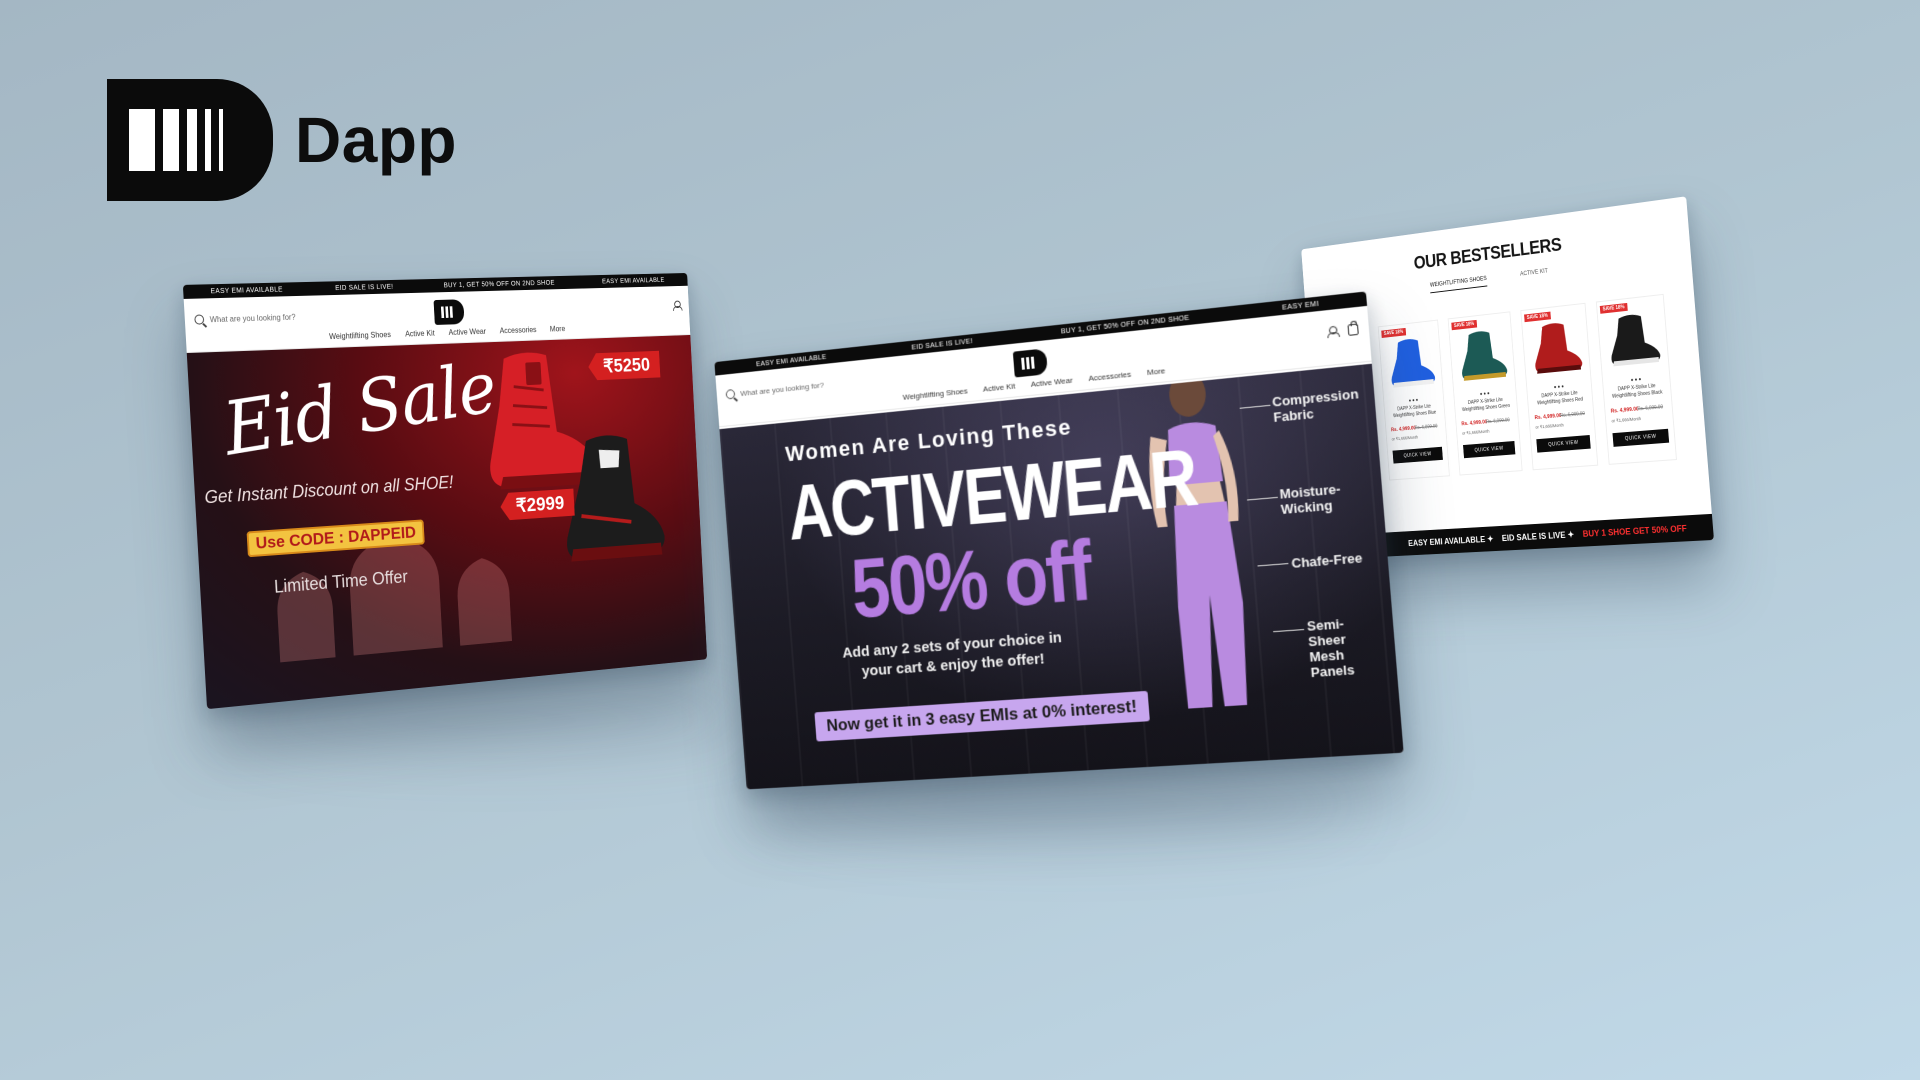  Describe the element at coordinates (364, 287) in the screenshot. I see `ticker-item: EID SALE IS LIVE!` at that location.